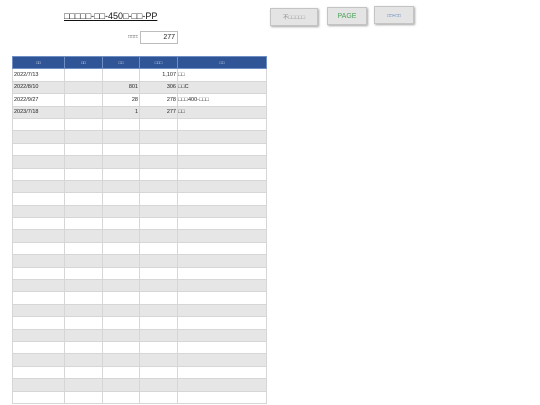  Describe the element at coordinates (38, 100) in the screenshot. I see `table-cell: 2022/9/27` at that location.